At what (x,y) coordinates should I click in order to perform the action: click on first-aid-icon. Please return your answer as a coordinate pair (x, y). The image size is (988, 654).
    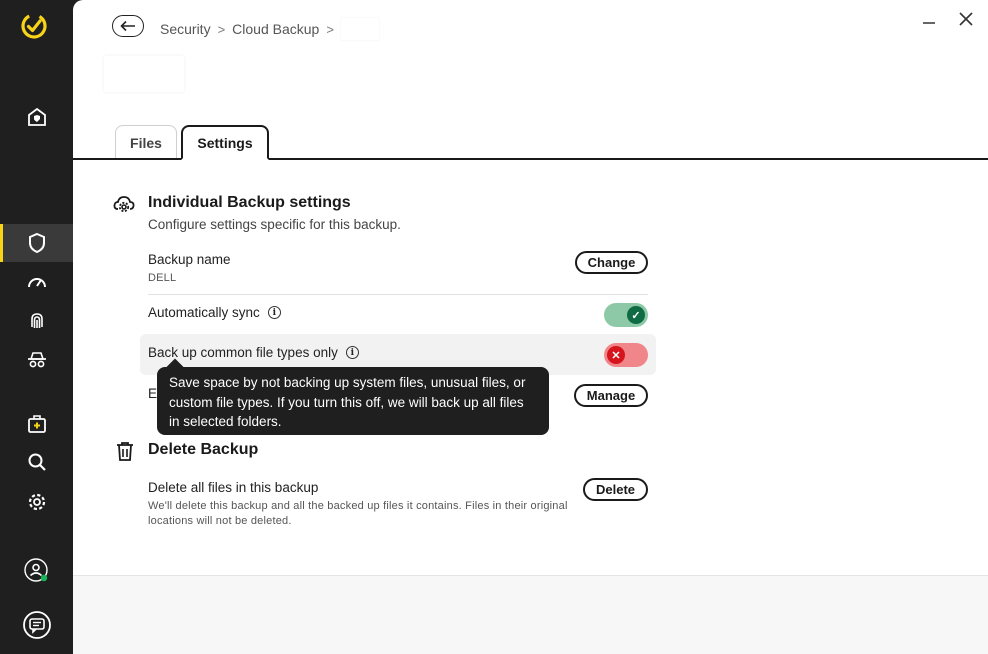
    Looking at the image, I should click on (36, 424).